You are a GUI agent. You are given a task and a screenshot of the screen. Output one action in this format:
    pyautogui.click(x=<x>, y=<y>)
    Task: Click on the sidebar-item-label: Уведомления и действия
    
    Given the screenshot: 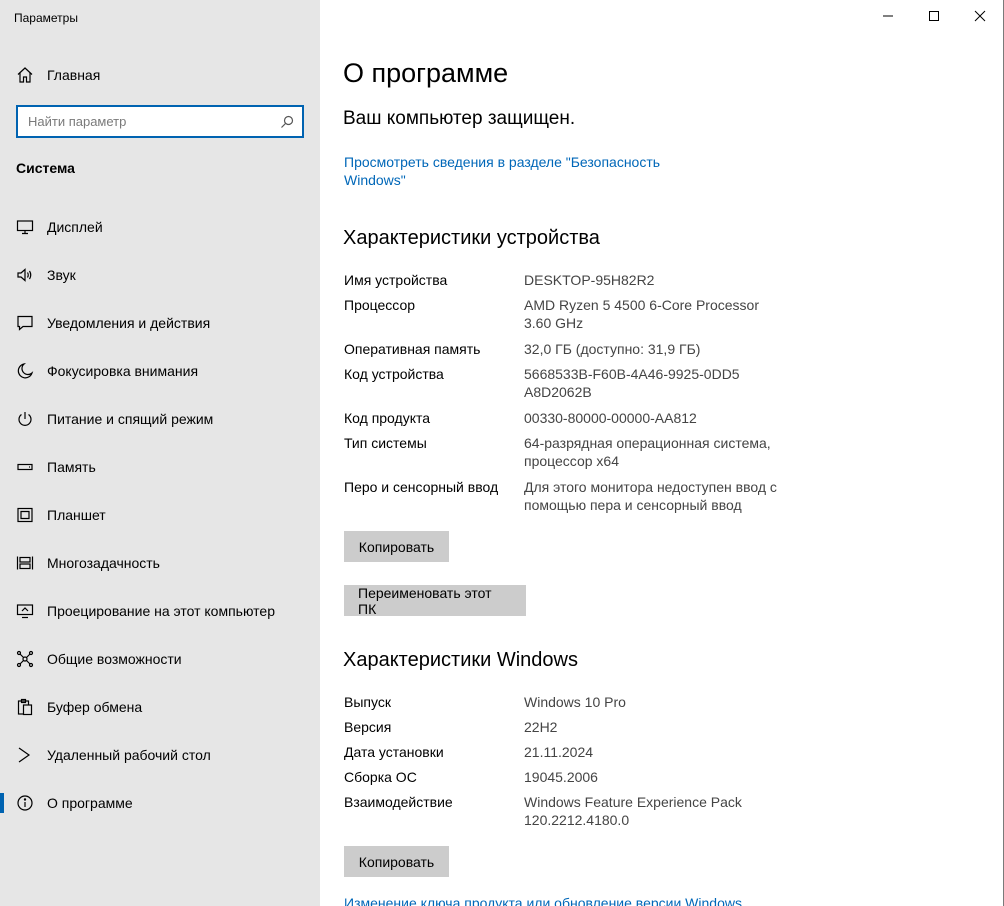 What is the action you would take?
    pyautogui.click(x=129, y=323)
    